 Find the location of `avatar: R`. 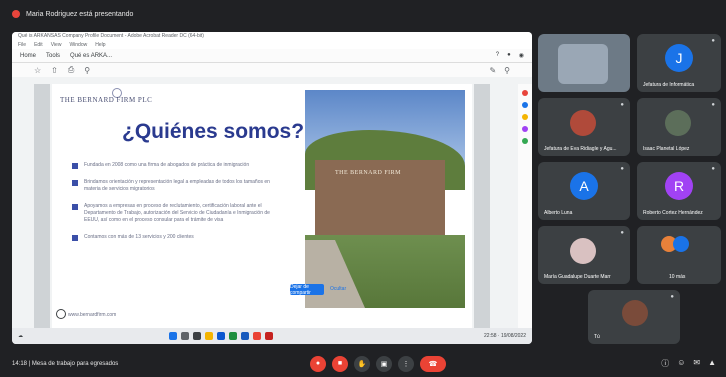

avatar: R is located at coordinates (679, 186).